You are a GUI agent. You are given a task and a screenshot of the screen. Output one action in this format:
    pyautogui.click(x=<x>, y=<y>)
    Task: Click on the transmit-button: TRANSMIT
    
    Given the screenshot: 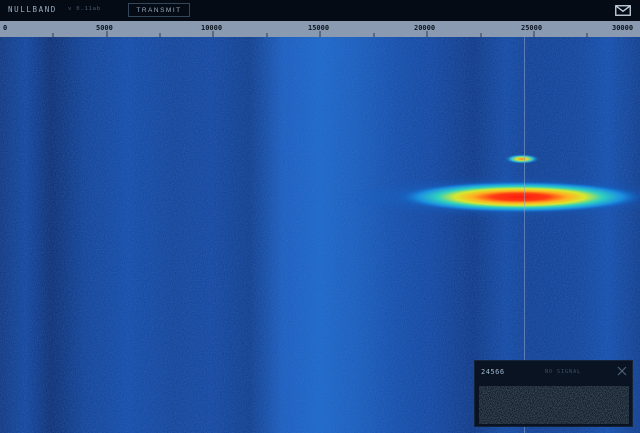 What is the action you would take?
    pyautogui.click(x=159, y=10)
    